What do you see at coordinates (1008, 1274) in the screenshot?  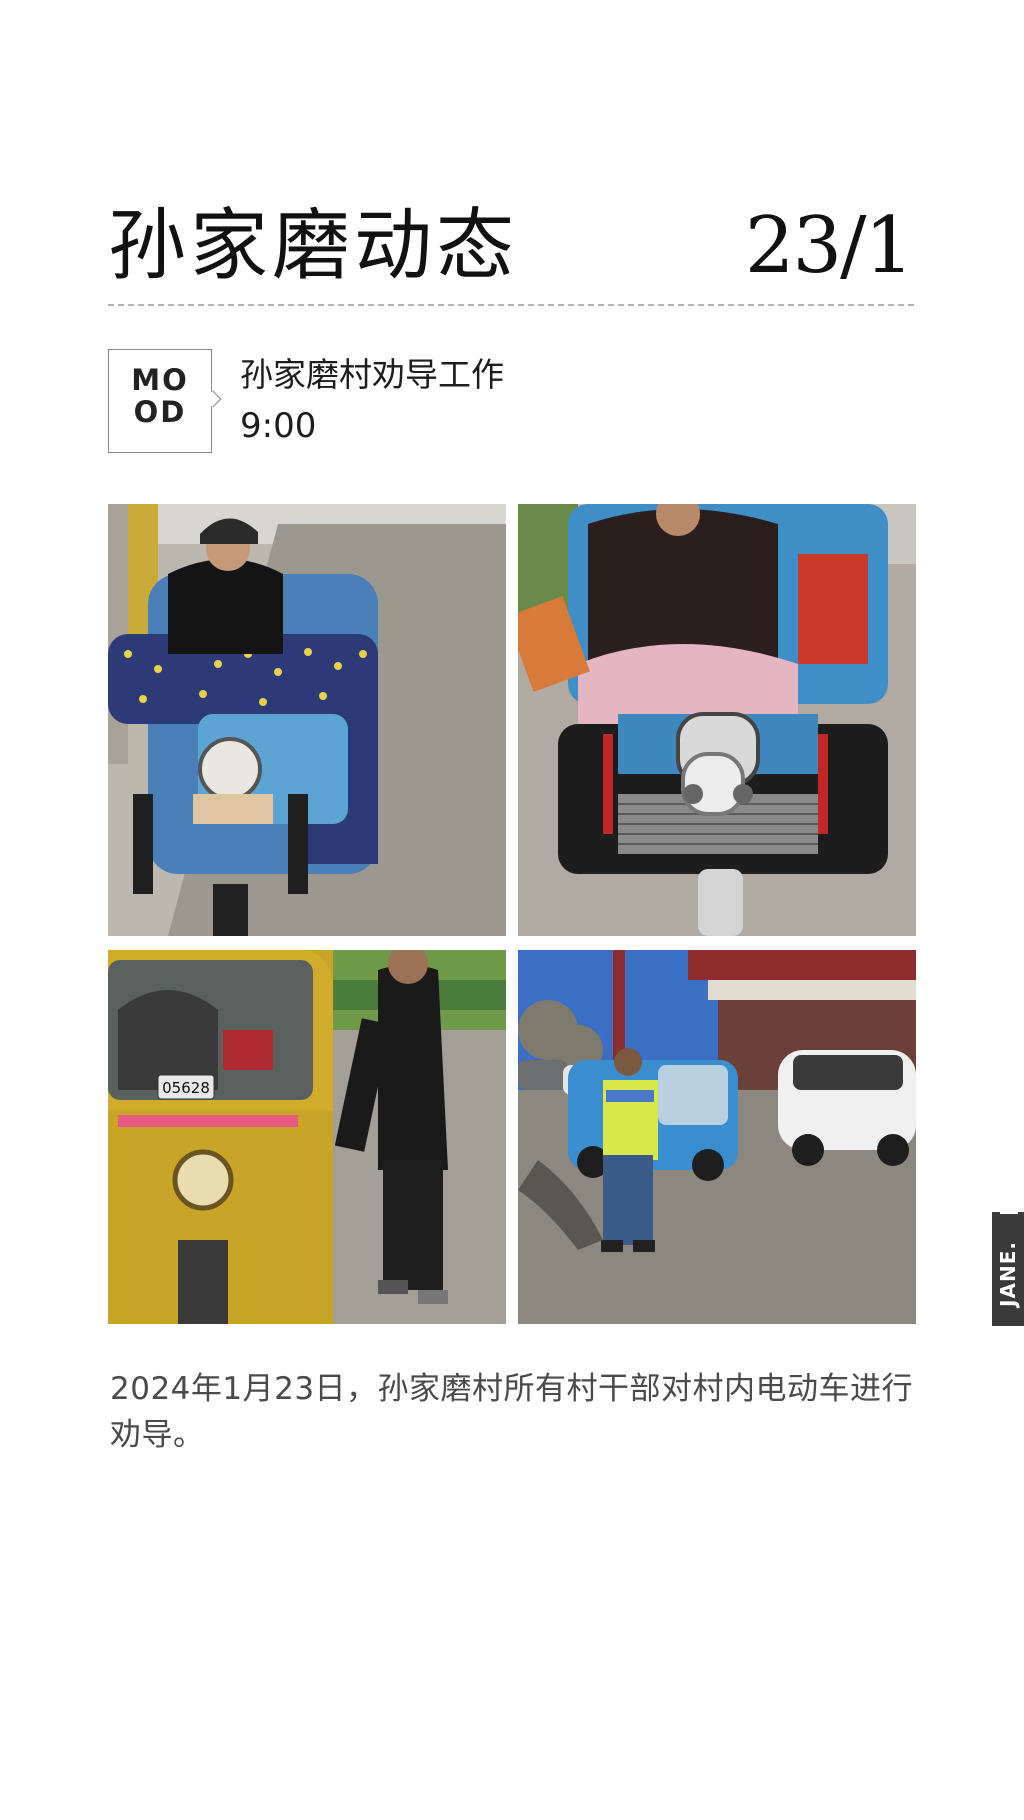 I see `side-tag-label: JANE.` at bounding box center [1008, 1274].